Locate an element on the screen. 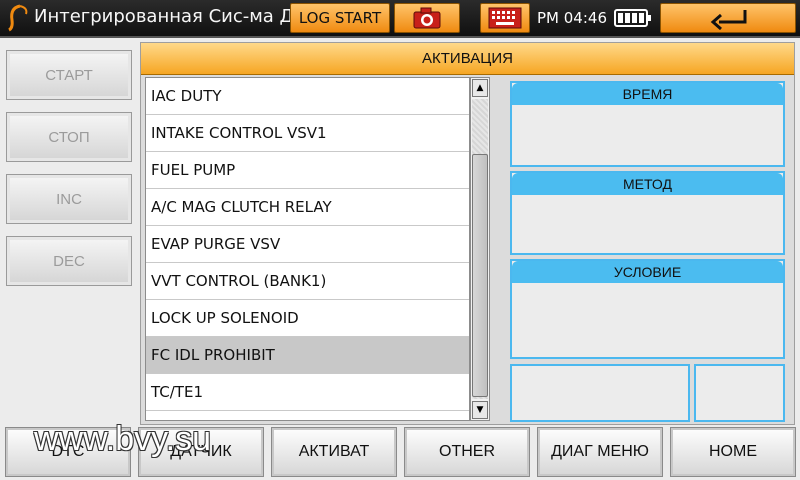  list-scrollbar: ▲ ▼ is located at coordinates (480, 249).